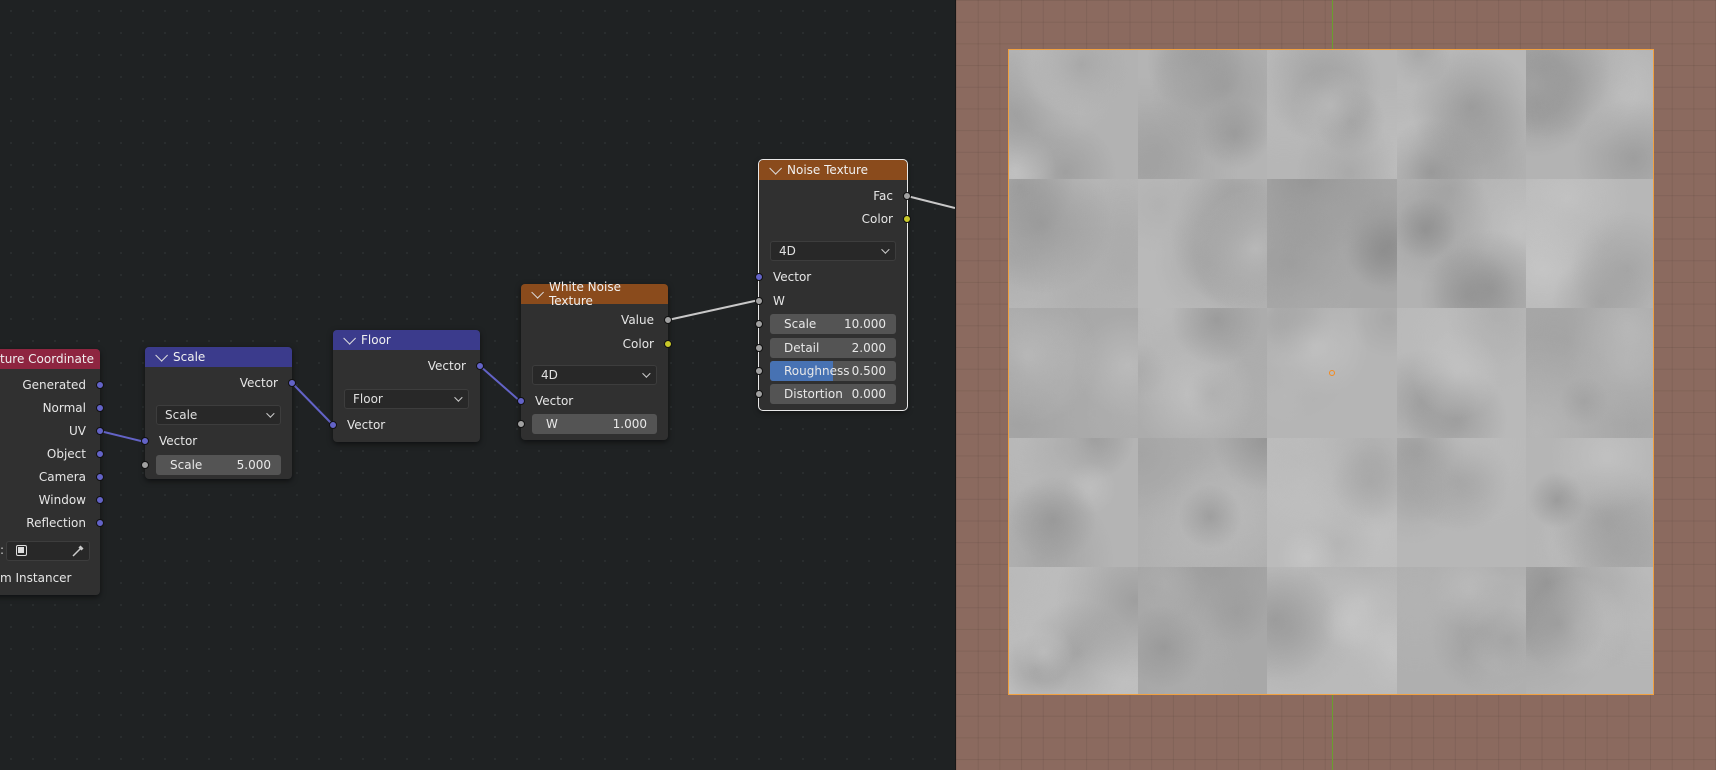  What do you see at coordinates (78, 551) in the screenshot?
I see `eyedropper-icon` at bounding box center [78, 551].